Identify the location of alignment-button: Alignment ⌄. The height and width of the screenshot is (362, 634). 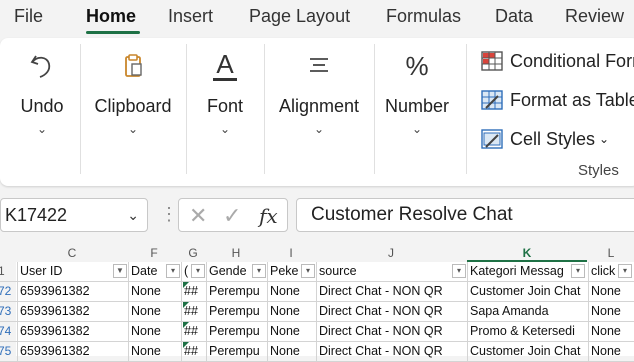
(319, 112).